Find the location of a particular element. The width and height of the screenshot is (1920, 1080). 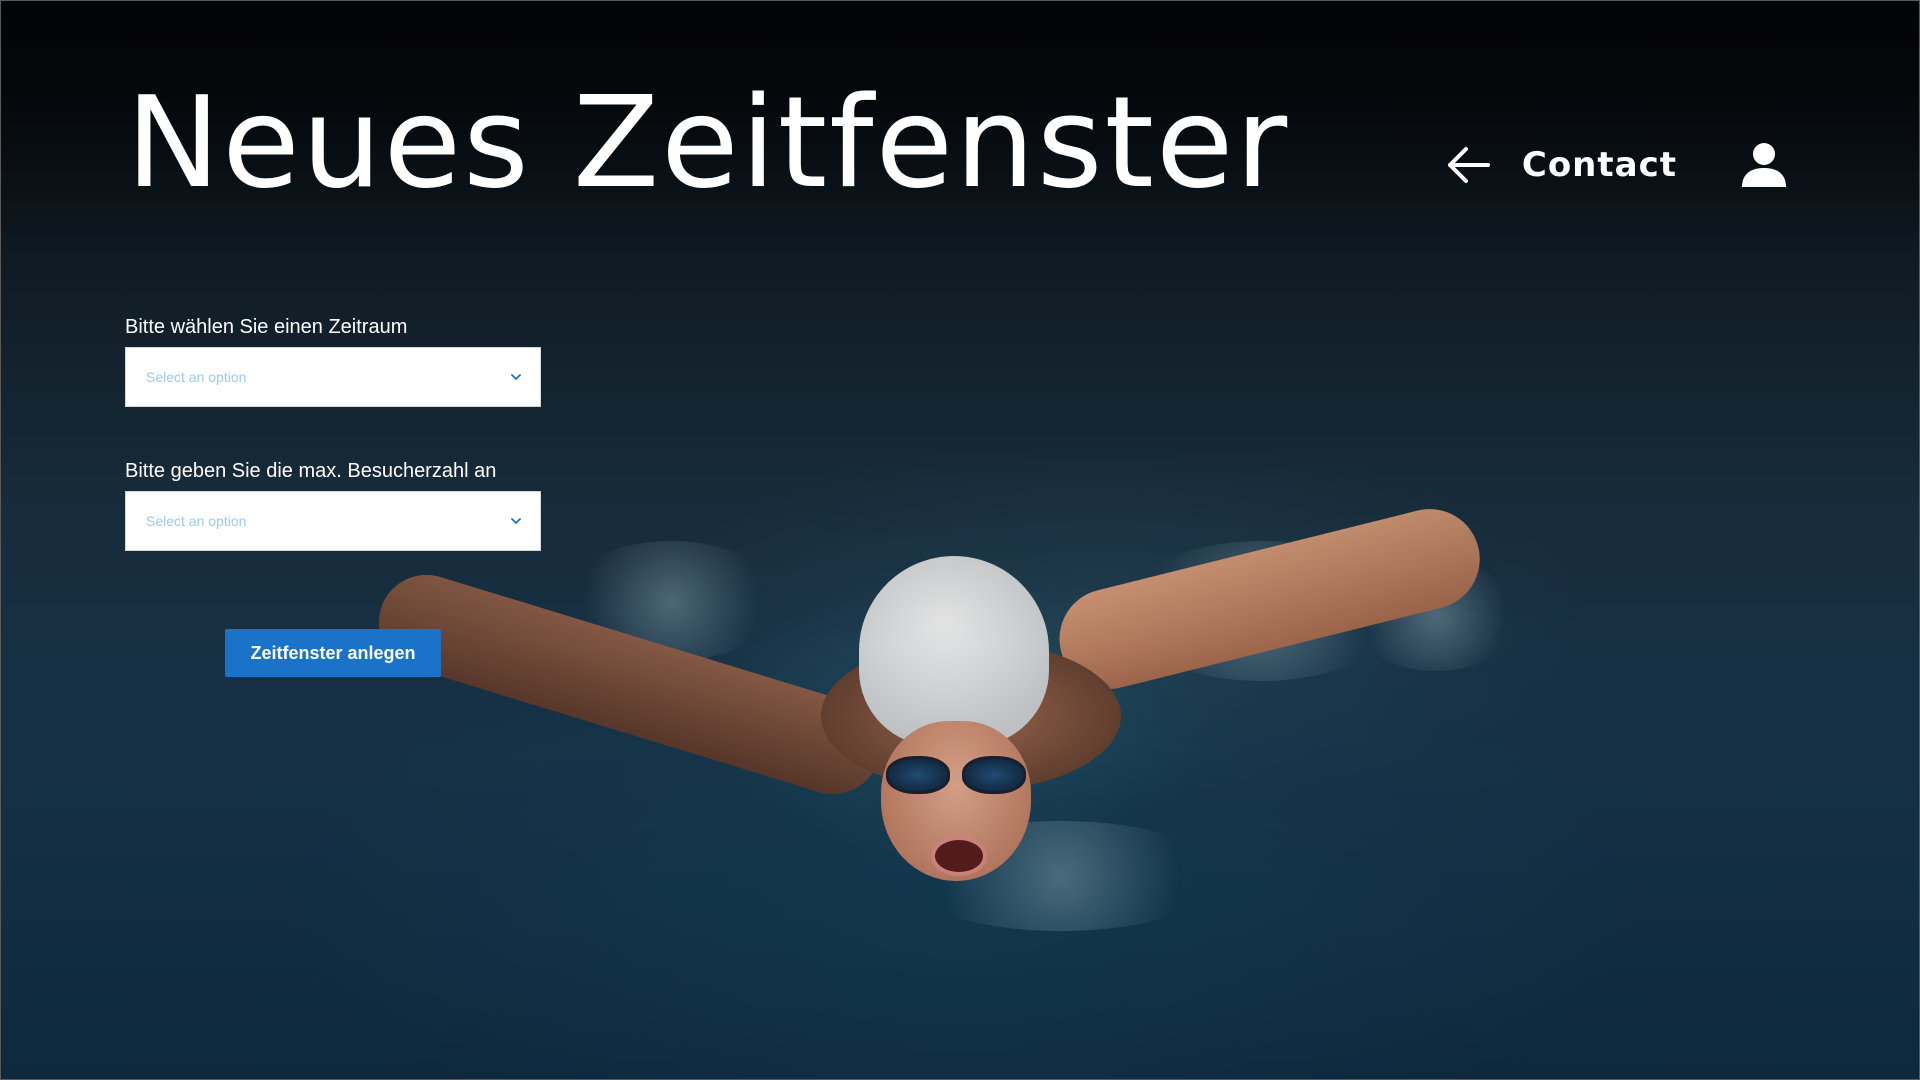

timeframe-select-placeholder: Select an option is located at coordinates (196, 377).